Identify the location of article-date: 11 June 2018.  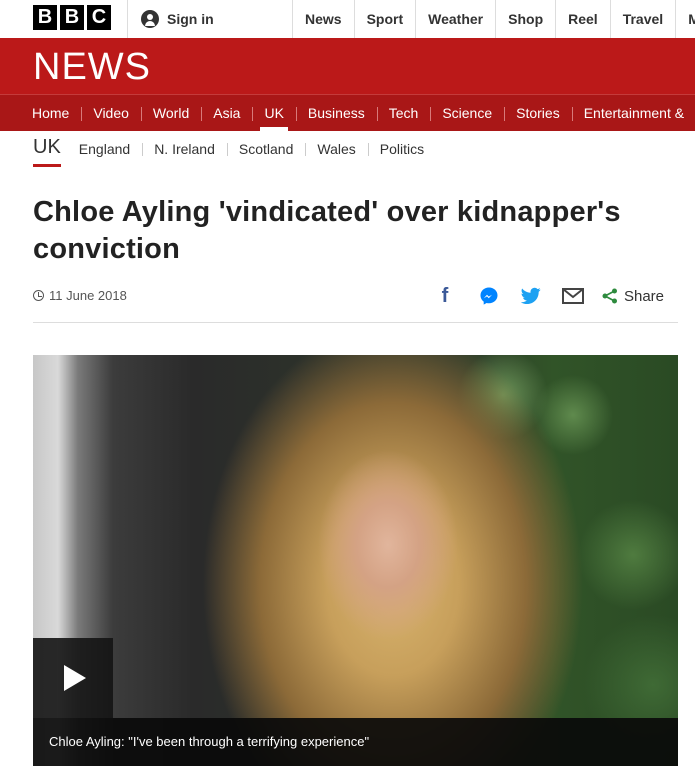
(80, 295).